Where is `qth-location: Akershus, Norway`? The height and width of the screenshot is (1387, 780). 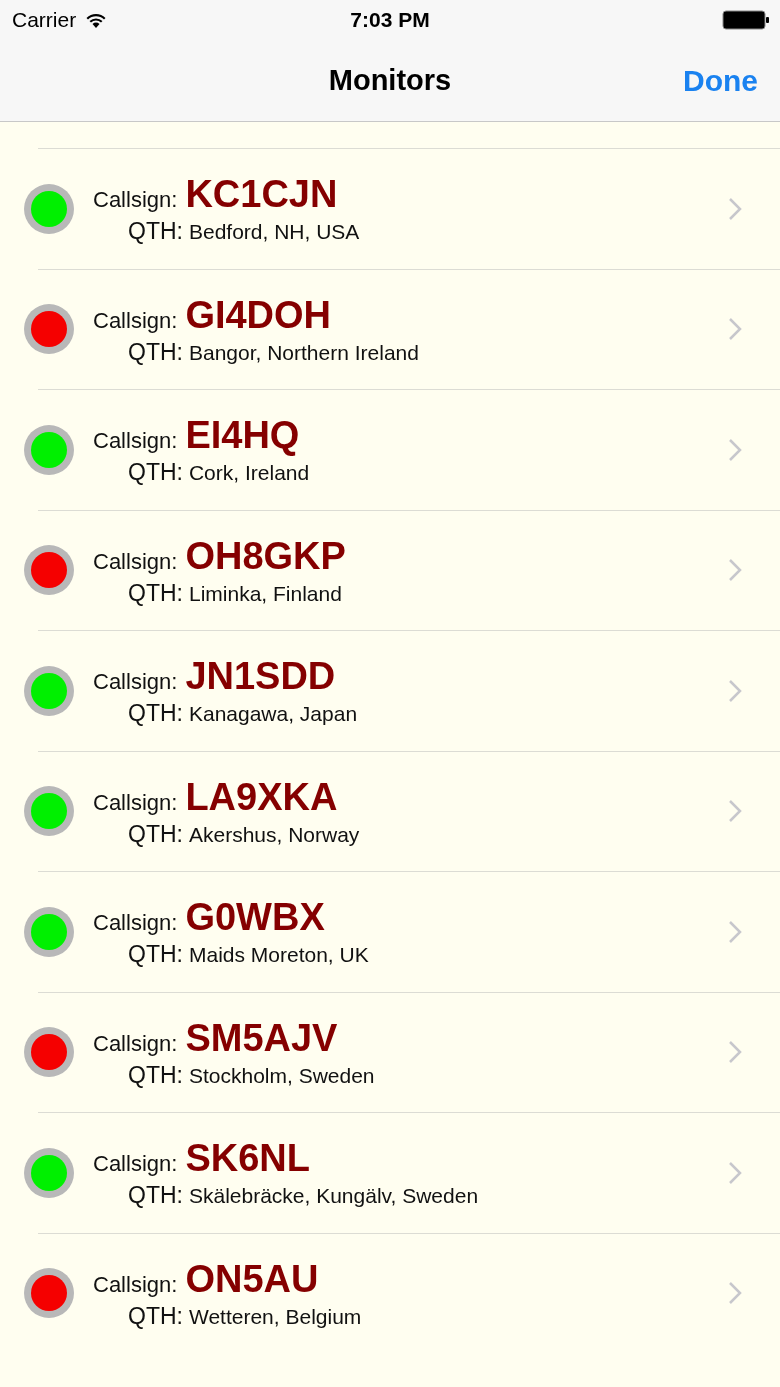
qth-location: Akershus, Norway is located at coordinates (274, 834).